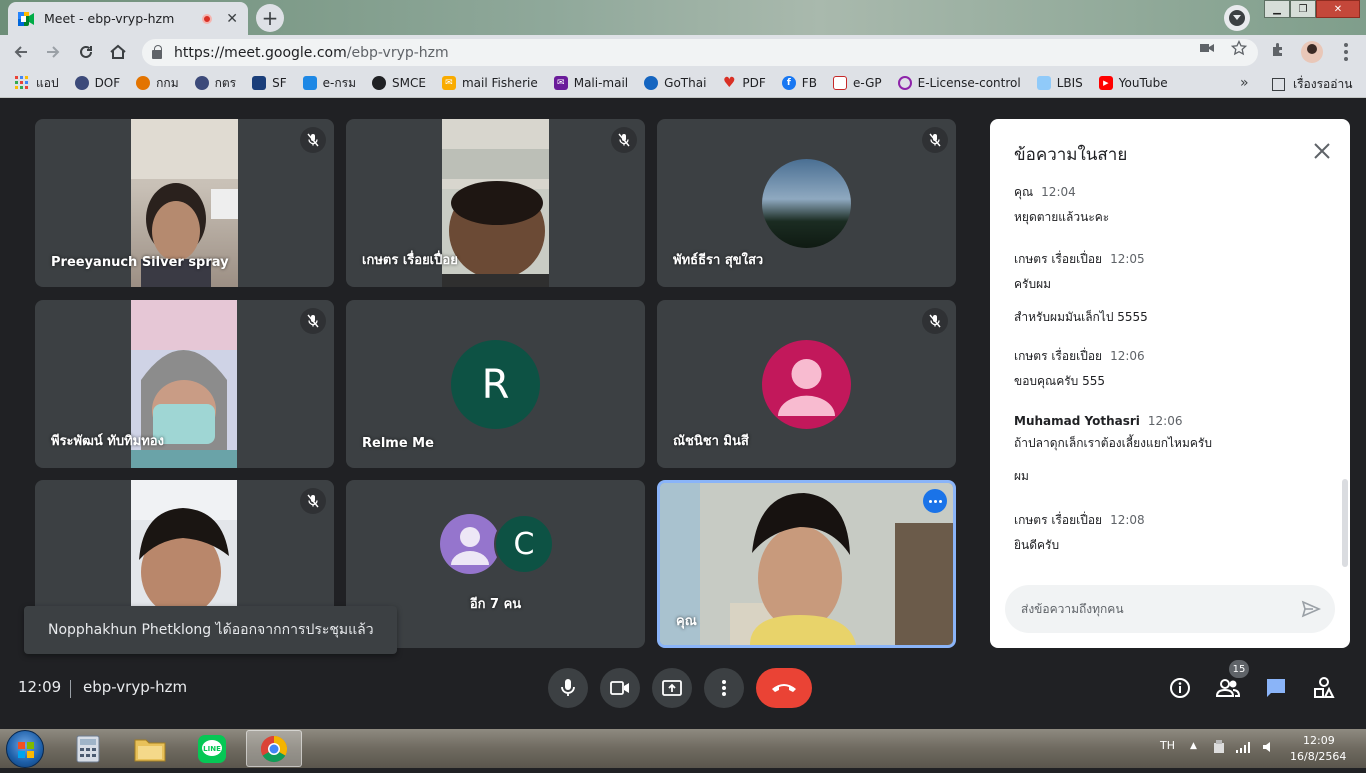  I want to click on message-sender: Muhamad Yothasri, so click(1077, 421).